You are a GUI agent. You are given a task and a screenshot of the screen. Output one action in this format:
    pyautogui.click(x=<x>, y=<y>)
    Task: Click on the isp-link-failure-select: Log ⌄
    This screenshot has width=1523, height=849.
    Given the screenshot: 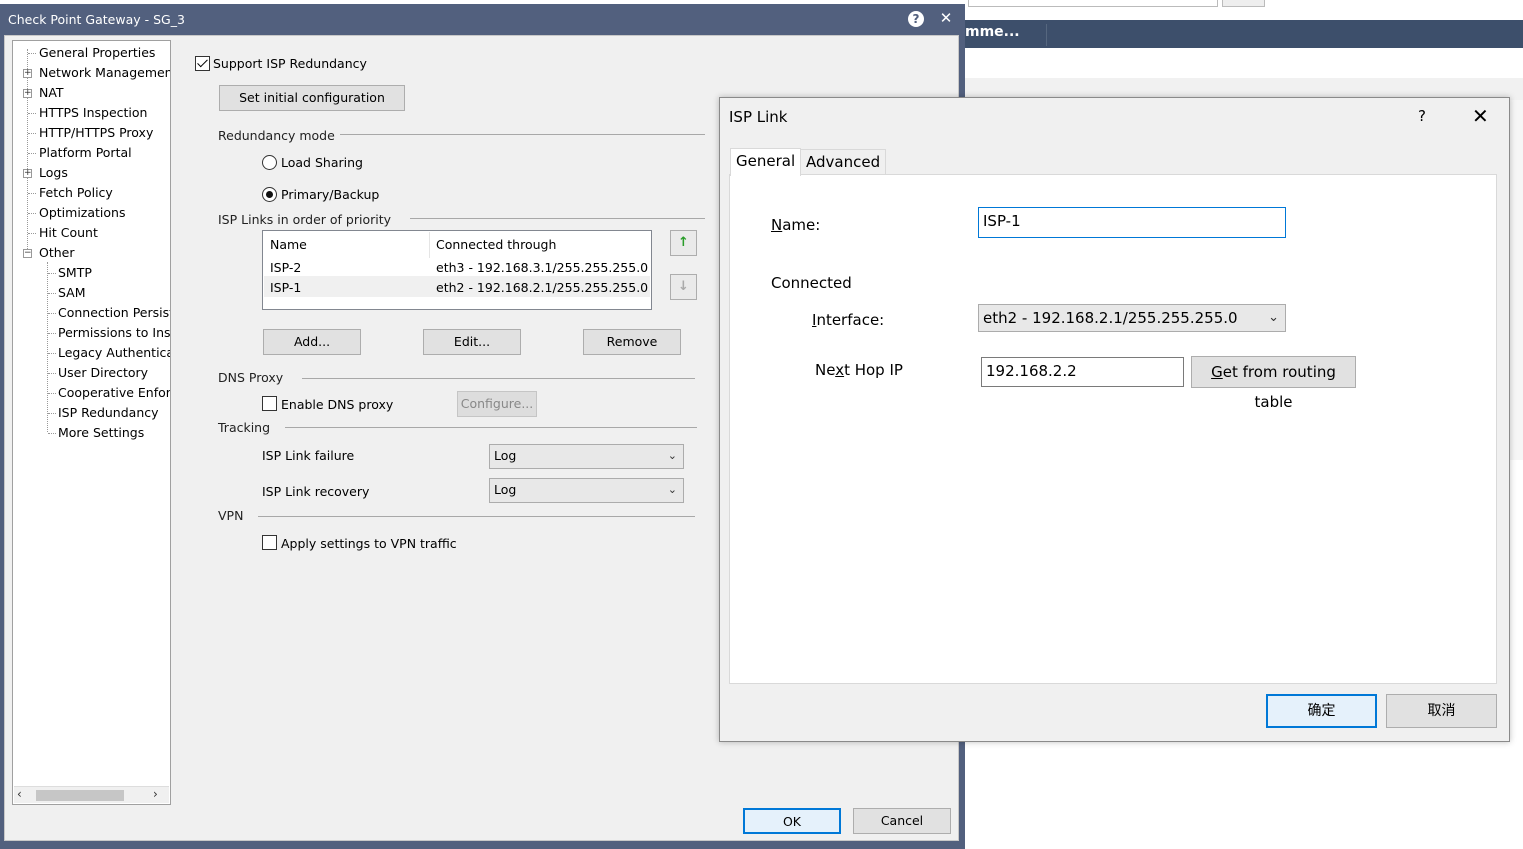 What is the action you would take?
    pyautogui.click(x=586, y=456)
    